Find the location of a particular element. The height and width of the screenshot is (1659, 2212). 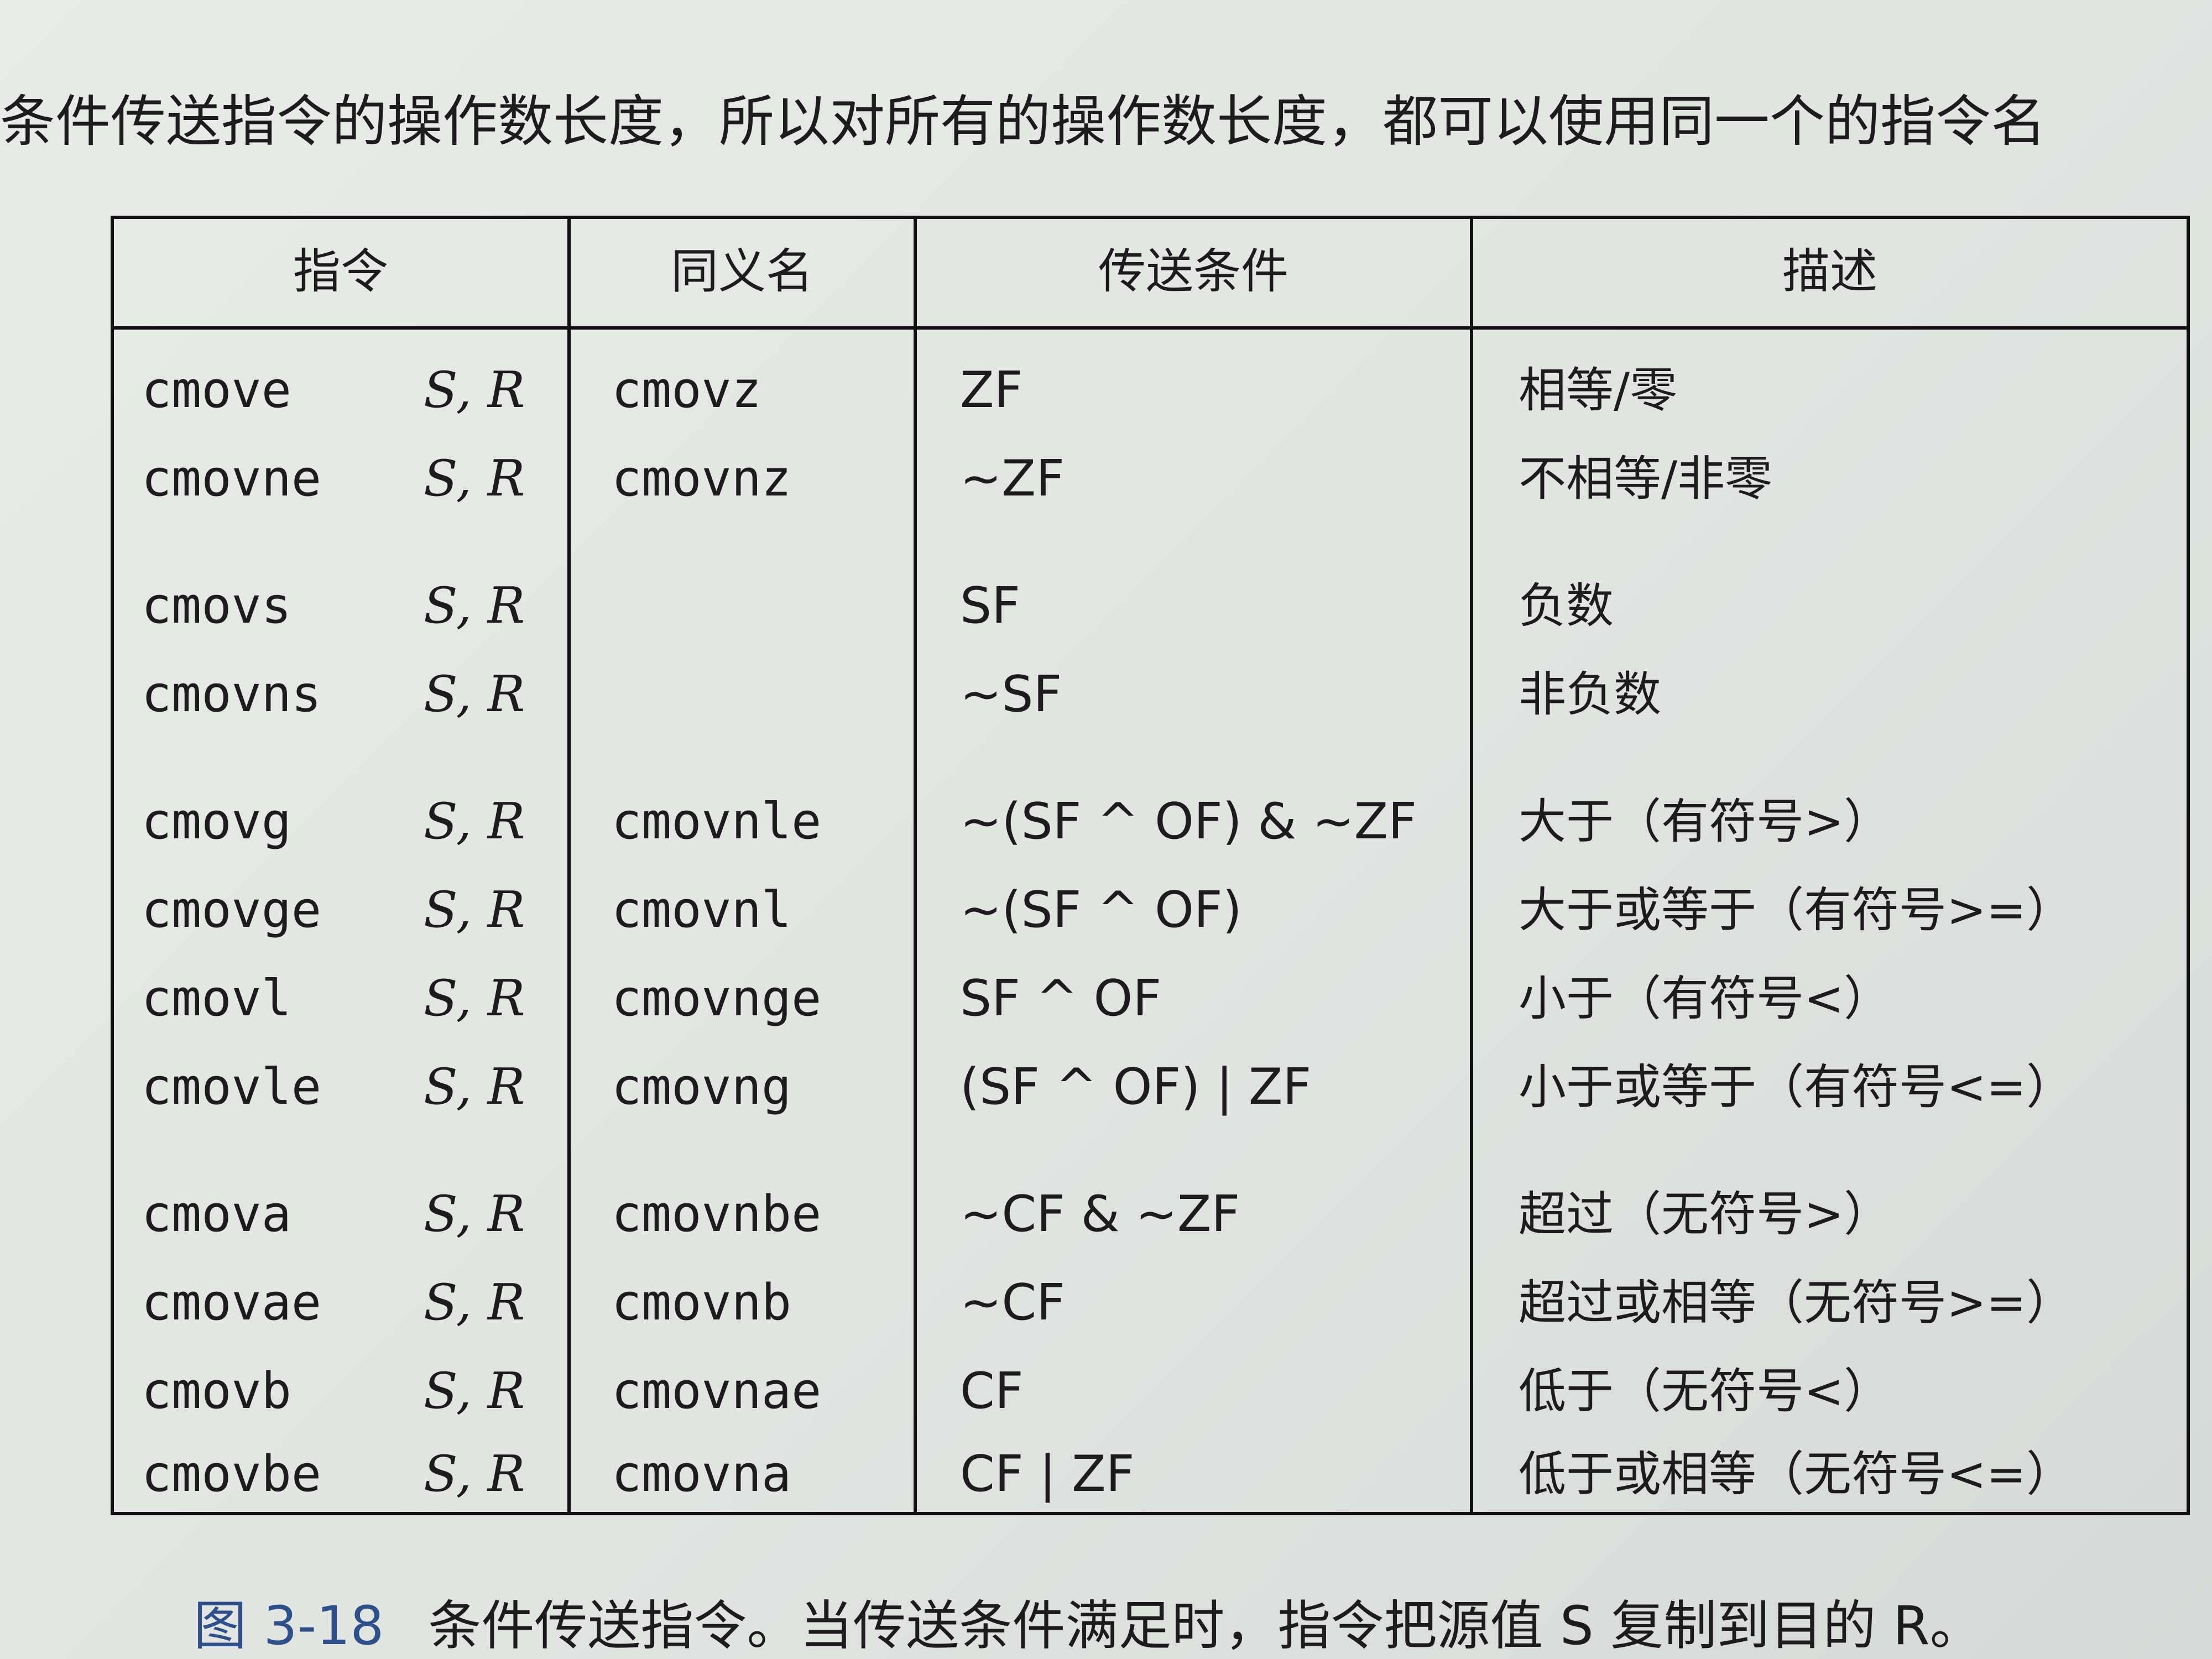

synonym: cmovnl is located at coordinates (702, 910).